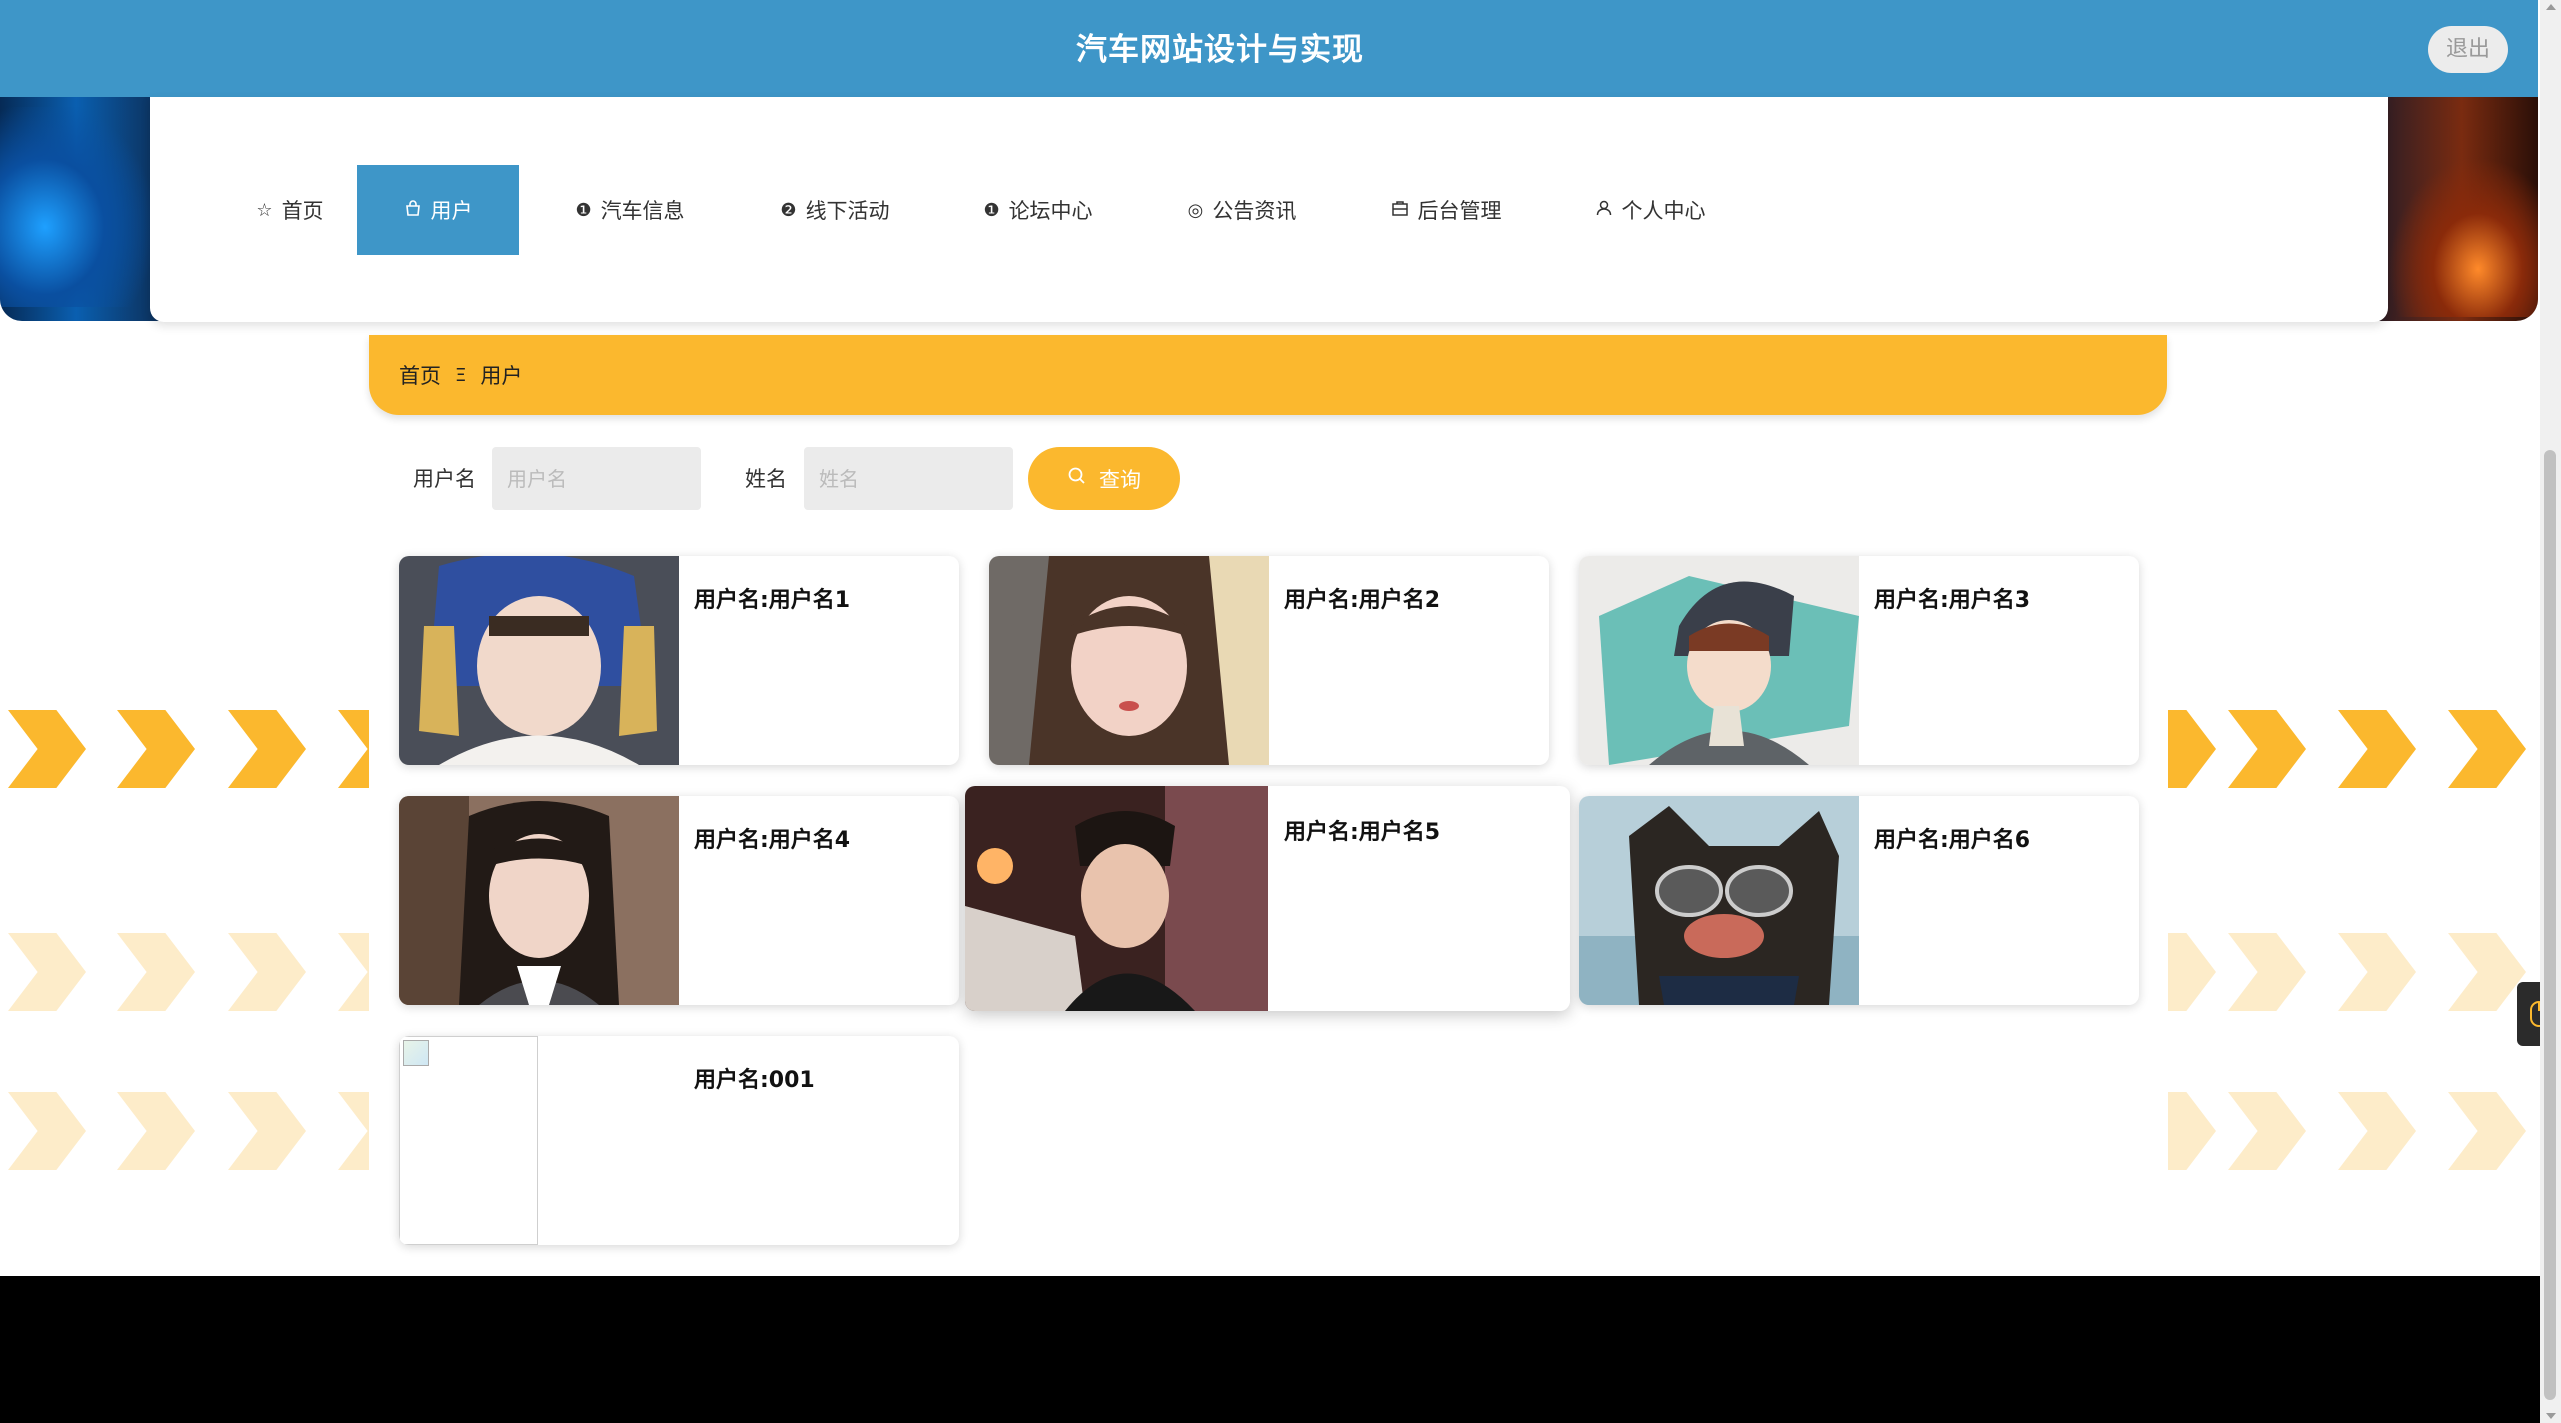  What do you see at coordinates (501, 376) in the screenshot?
I see `breadcrumb-current: 用户` at bounding box center [501, 376].